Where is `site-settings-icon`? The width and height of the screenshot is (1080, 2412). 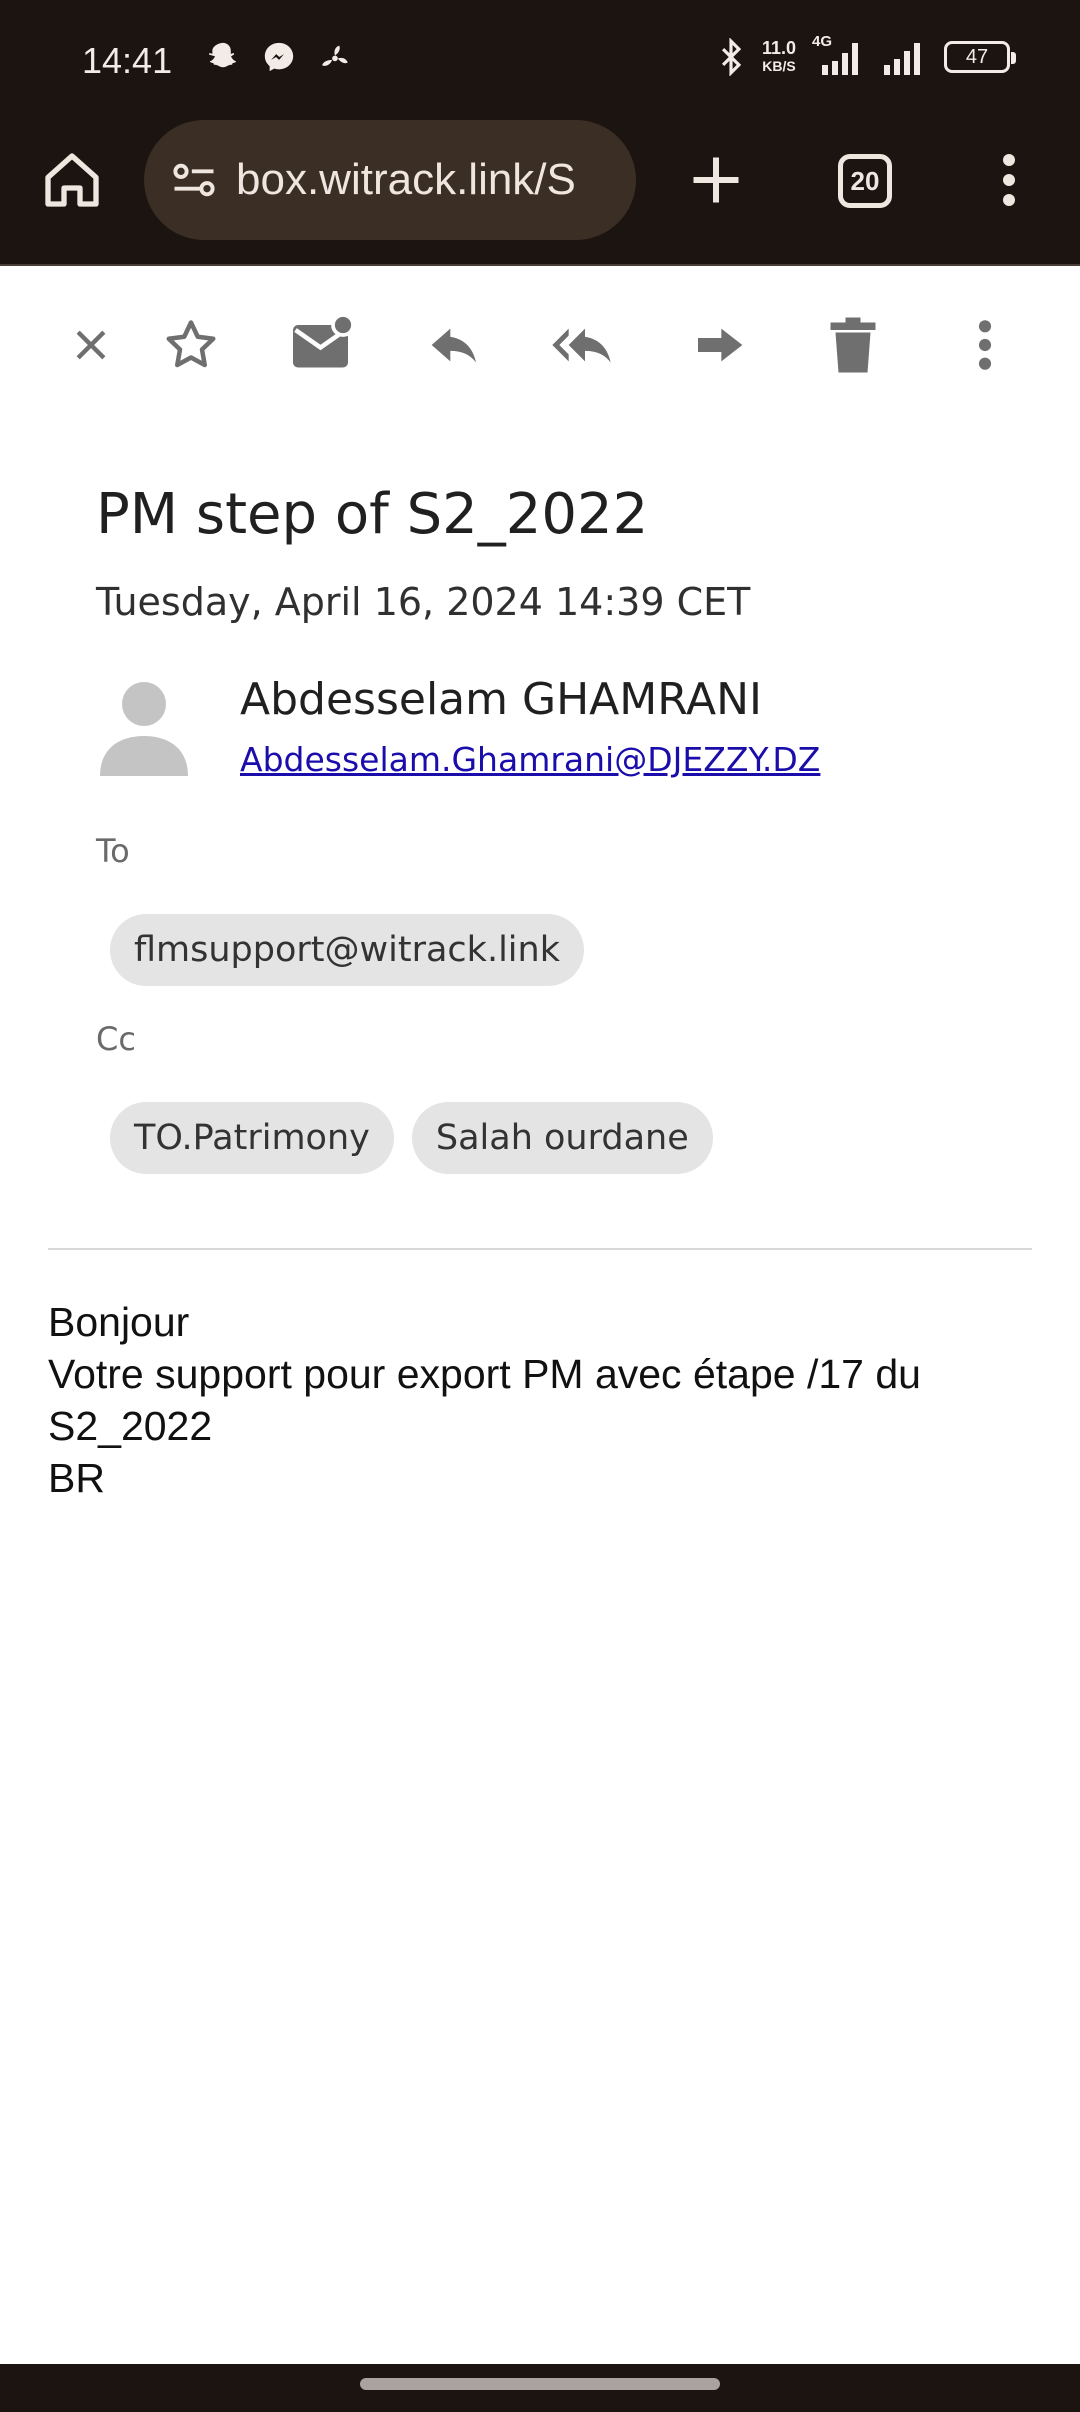 site-settings-icon is located at coordinates (194, 180).